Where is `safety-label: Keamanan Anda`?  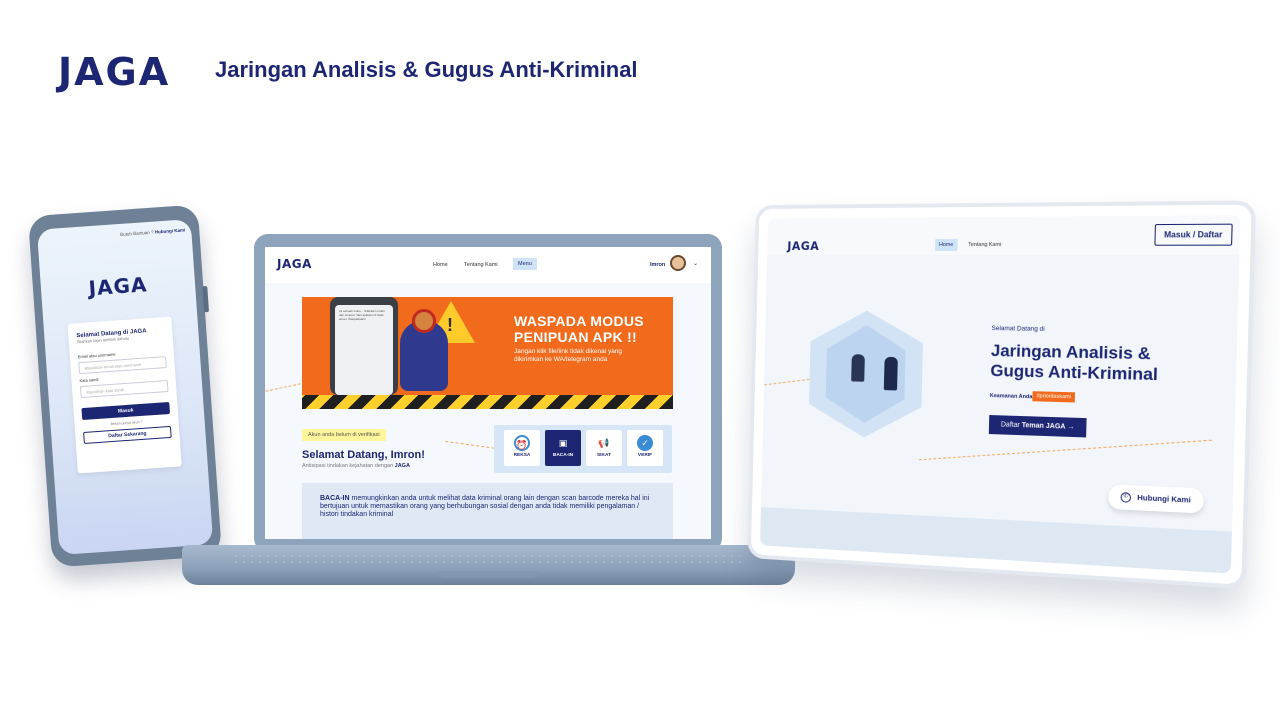 safety-label: Keamanan Anda is located at coordinates (1011, 397).